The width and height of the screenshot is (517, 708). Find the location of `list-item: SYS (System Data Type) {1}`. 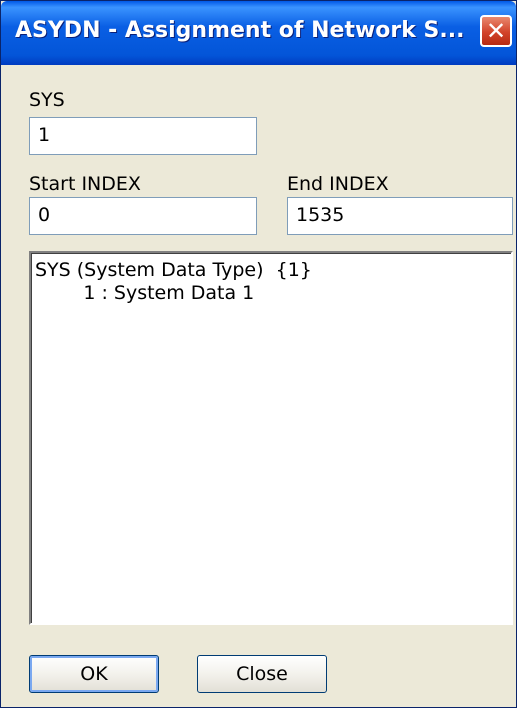

list-item: SYS (System Data Type) {1} is located at coordinates (173, 270).